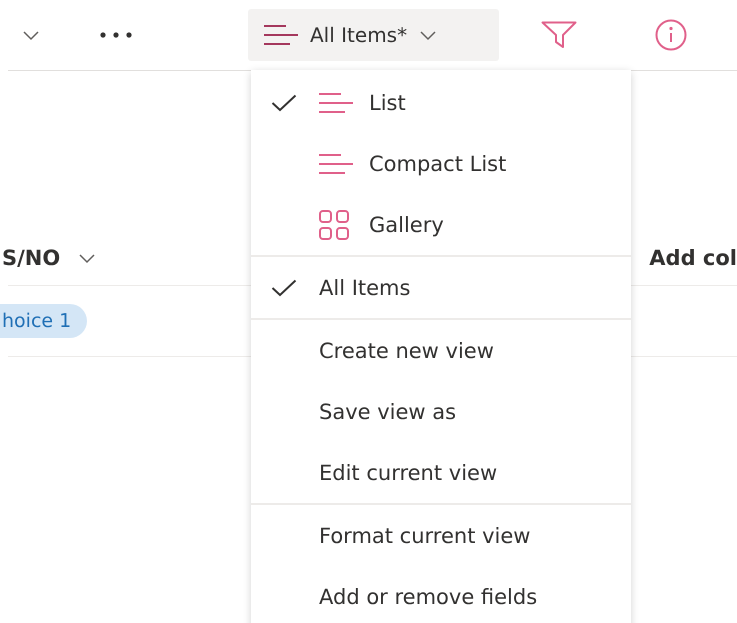  Describe the element at coordinates (441, 411) in the screenshot. I see `menu-item: Save view as` at that location.